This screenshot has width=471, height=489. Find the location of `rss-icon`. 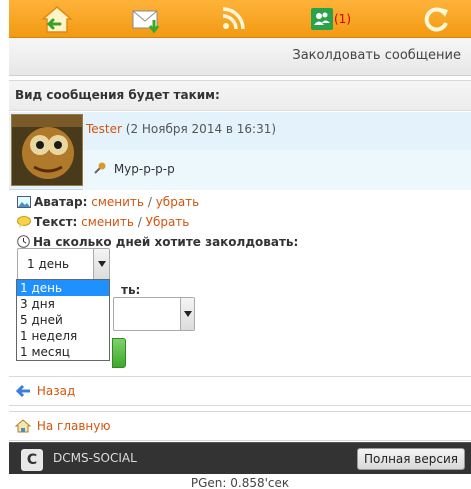

rss-icon is located at coordinates (233, 19).